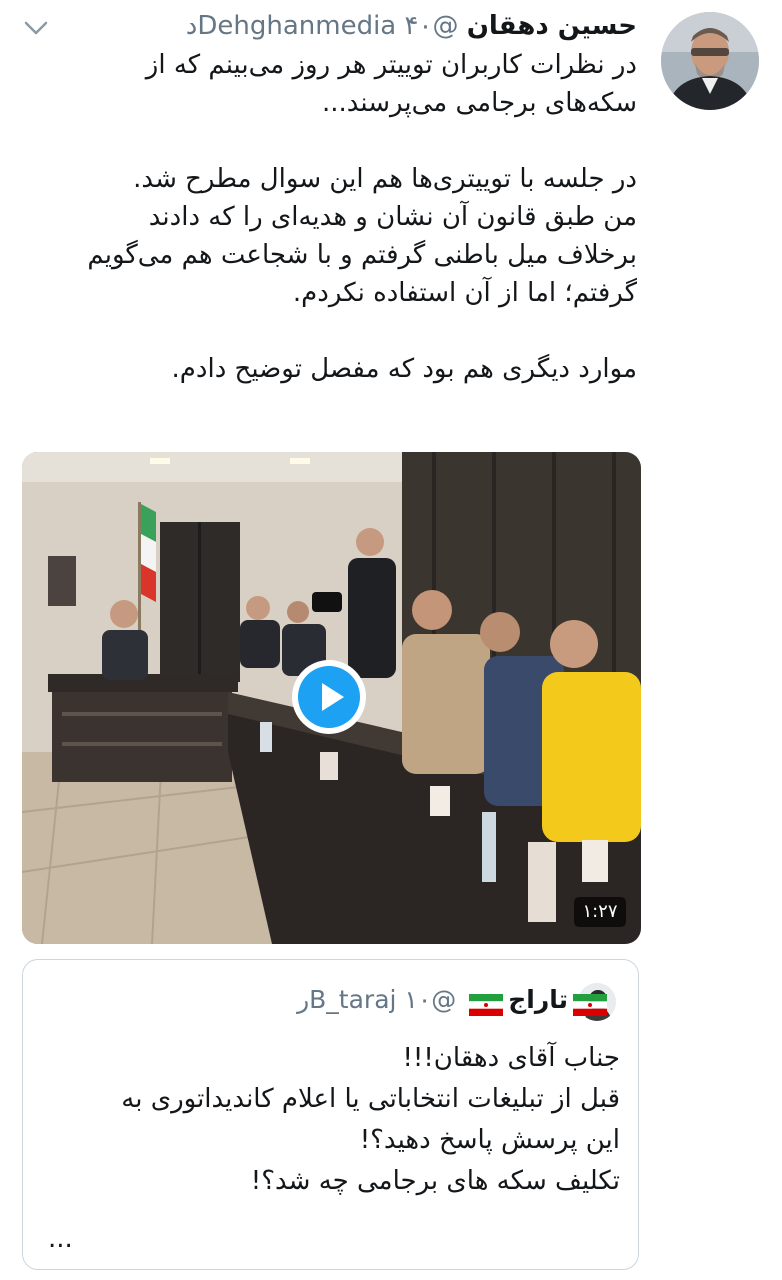 The width and height of the screenshot is (782, 1280). Describe the element at coordinates (489, 1140) in the screenshot. I see `quoted-text-line: این پرسش پاسخ دهید؟!` at that location.